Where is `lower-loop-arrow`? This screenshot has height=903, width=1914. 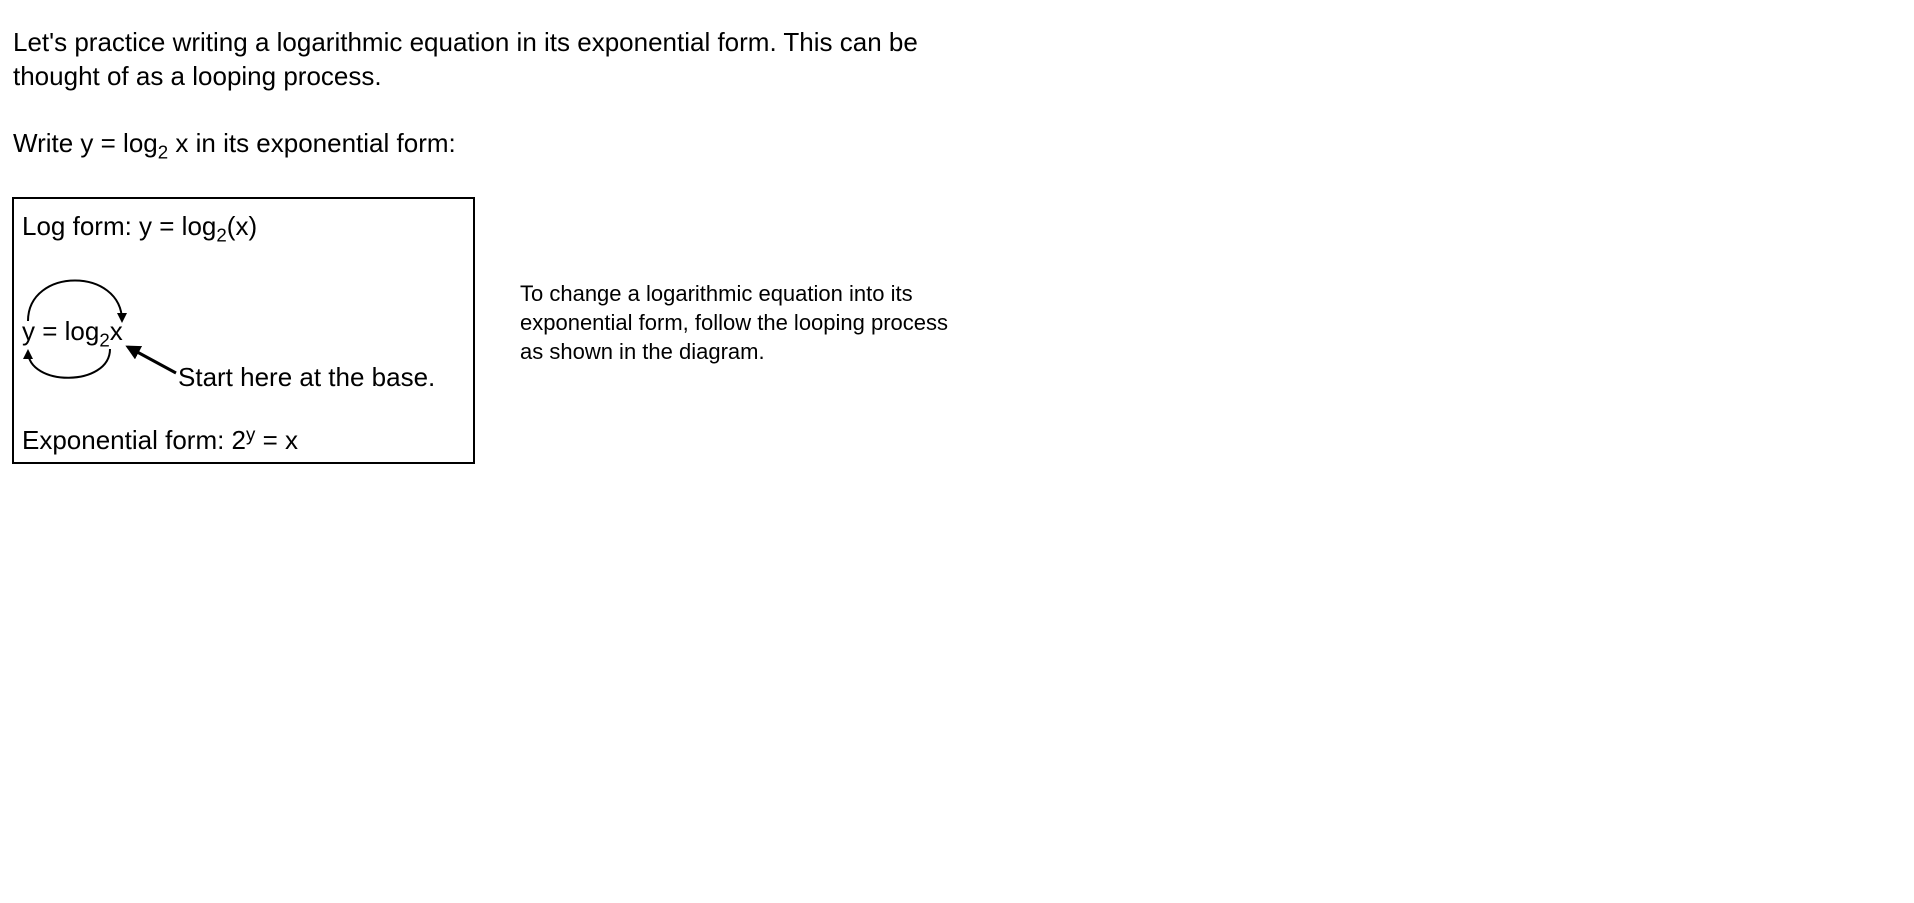
lower-loop-arrow is located at coordinates (67, 363).